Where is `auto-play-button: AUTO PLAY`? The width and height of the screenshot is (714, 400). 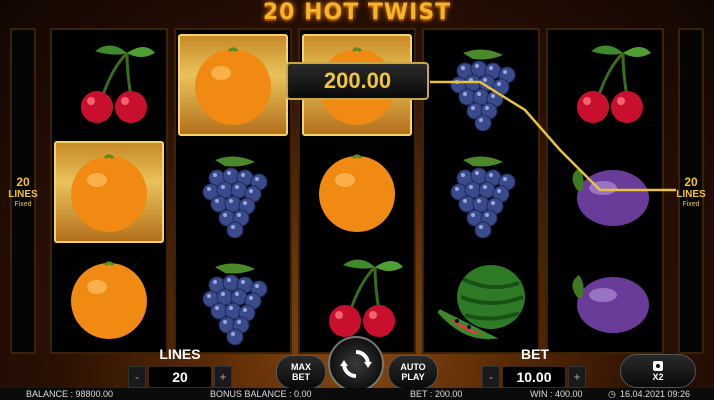 auto-play-button: AUTO PLAY is located at coordinates (413, 372).